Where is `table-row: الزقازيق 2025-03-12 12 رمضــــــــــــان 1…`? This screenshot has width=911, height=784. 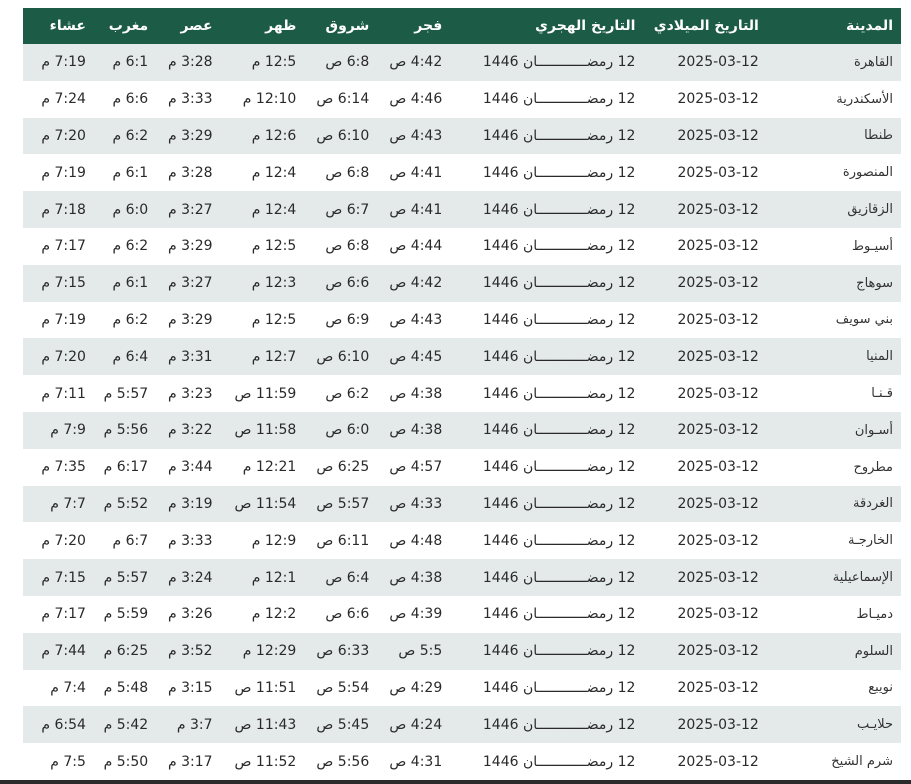 table-row: الزقازيق 2025-03-12 12 رمضــــــــــــان 1… is located at coordinates (462, 209).